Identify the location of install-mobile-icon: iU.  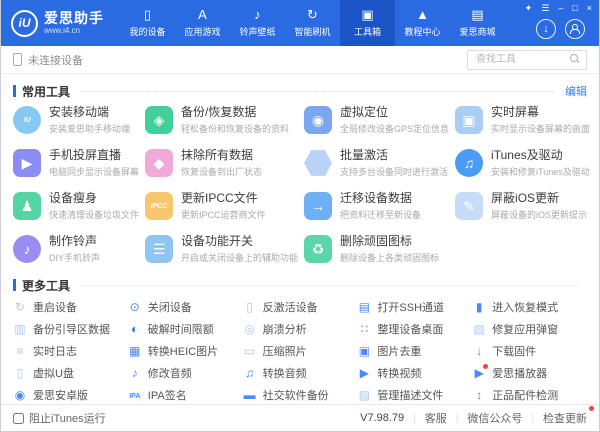
(27, 120).